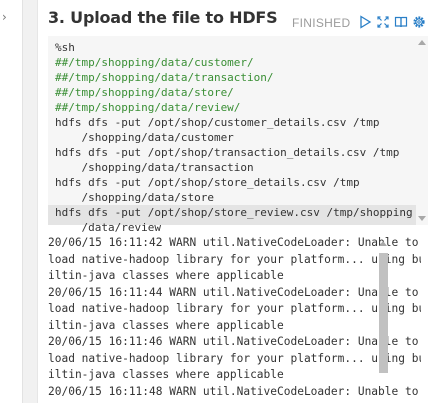 The image size is (430, 403). Describe the element at coordinates (401, 21) in the screenshot. I see `book-icon` at that location.